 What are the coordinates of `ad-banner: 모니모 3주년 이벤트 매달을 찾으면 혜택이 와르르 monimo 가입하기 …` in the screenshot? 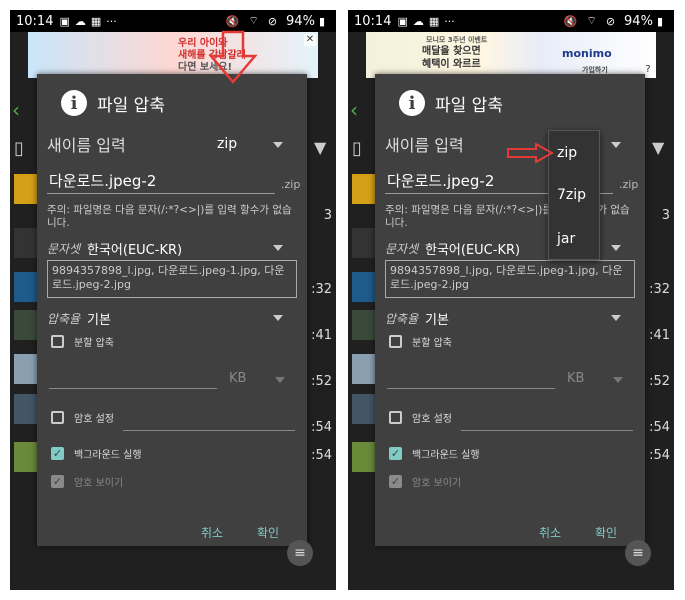 It's located at (511, 55).